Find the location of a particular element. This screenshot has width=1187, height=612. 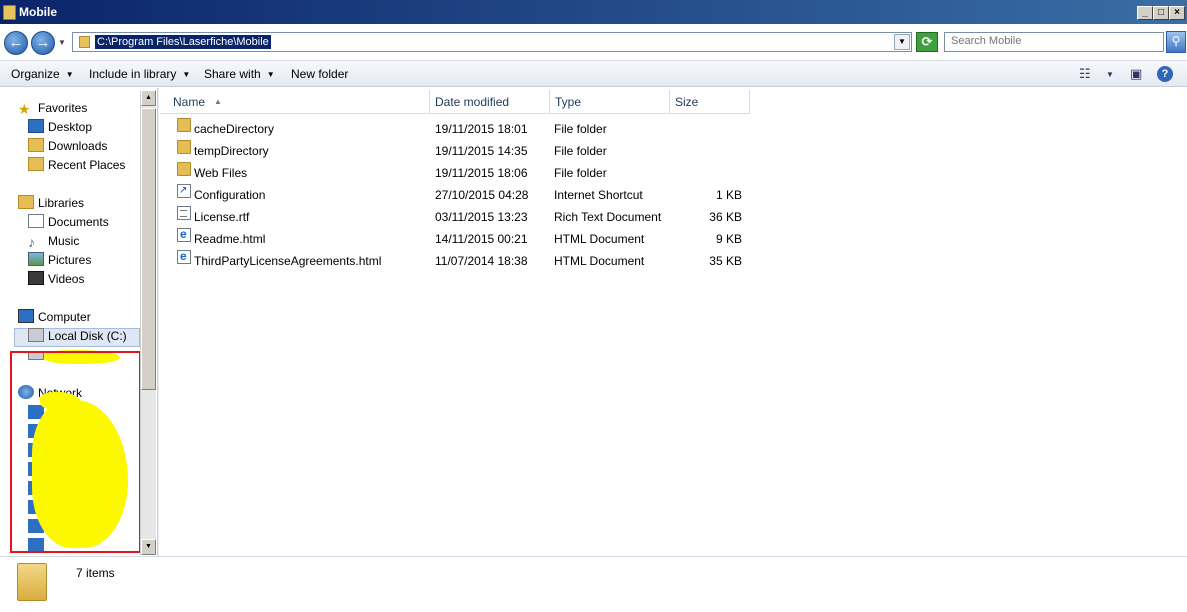

new-folder-button: New folder is located at coordinates (319, 74).